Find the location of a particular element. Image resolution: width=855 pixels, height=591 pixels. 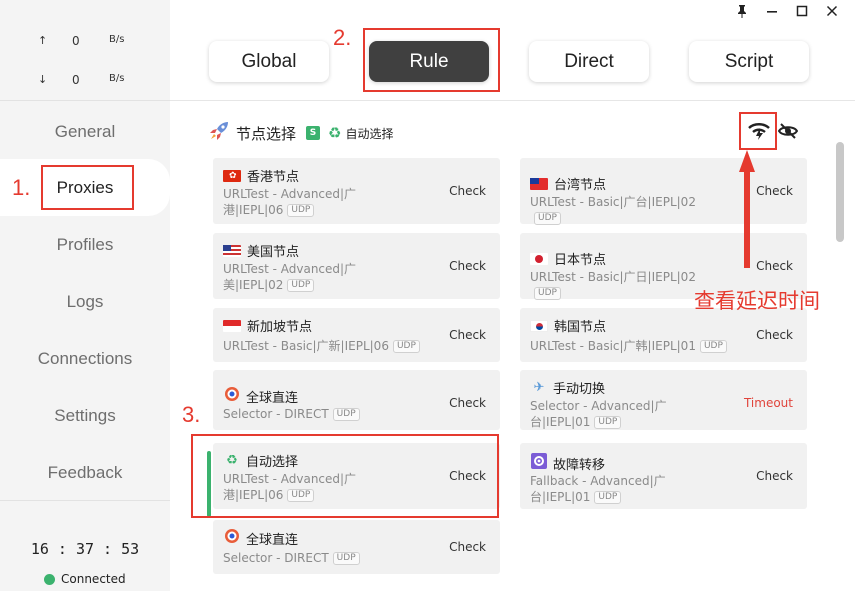

group-name: 节点选择 is located at coordinates (266, 133).